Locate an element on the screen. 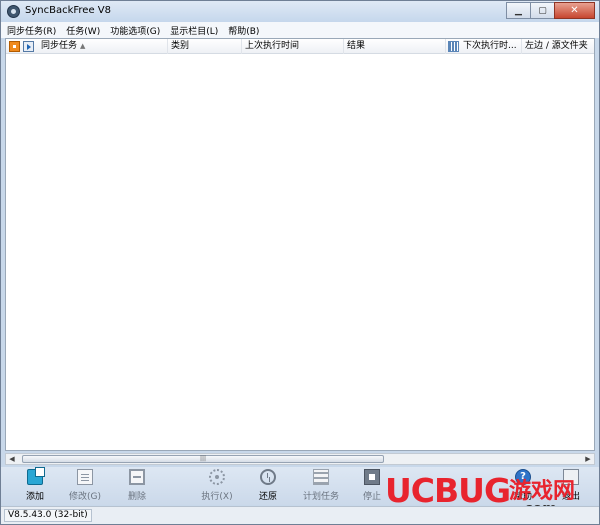 Image resolution: width=600 pixels, height=525 pixels. list-header: 同步任务 ▲ 类别 上次执行时间 结果 下次执行时... 左边 / 源文件夹 is located at coordinates (300, 46).